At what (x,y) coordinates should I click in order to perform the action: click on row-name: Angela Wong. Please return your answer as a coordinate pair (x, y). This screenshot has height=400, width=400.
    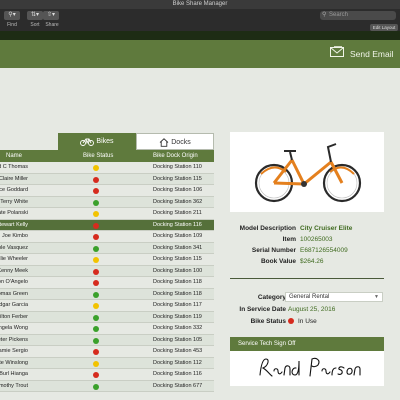
    Looking at the image, I should click on (14, 328).